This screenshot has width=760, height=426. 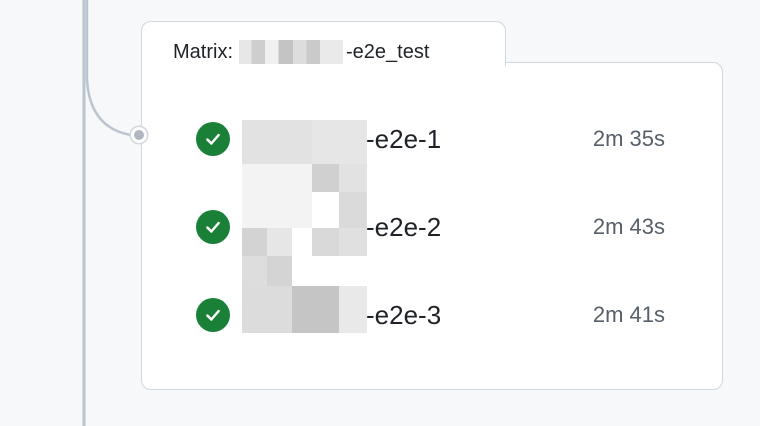 What do you see at coordinates (108, 68) in the screenshot?
I see `branch-connector-line` at bounding box center [108, 68].